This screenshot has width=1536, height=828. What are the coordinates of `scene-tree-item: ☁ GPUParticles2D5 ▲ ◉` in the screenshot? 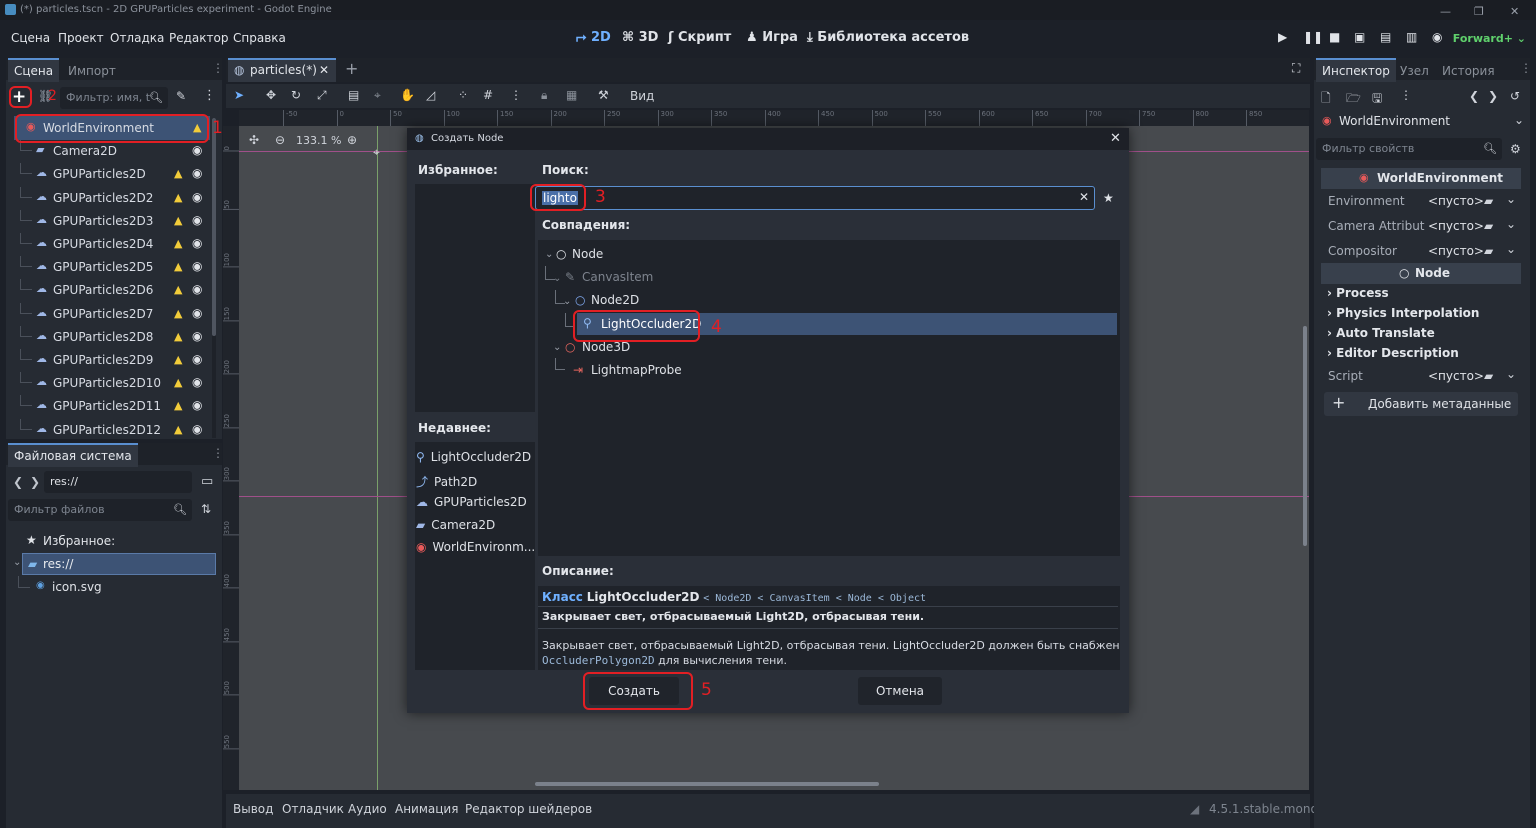 It's located at (112, 267).